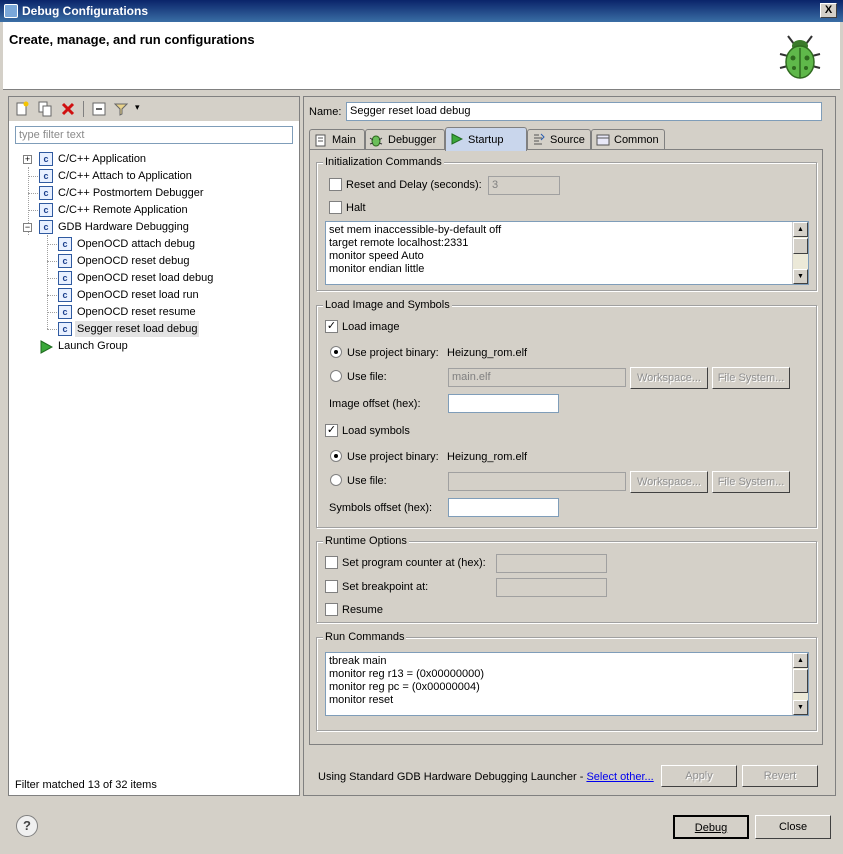  I want to click on debug-button: Debug, so click(711, 827).